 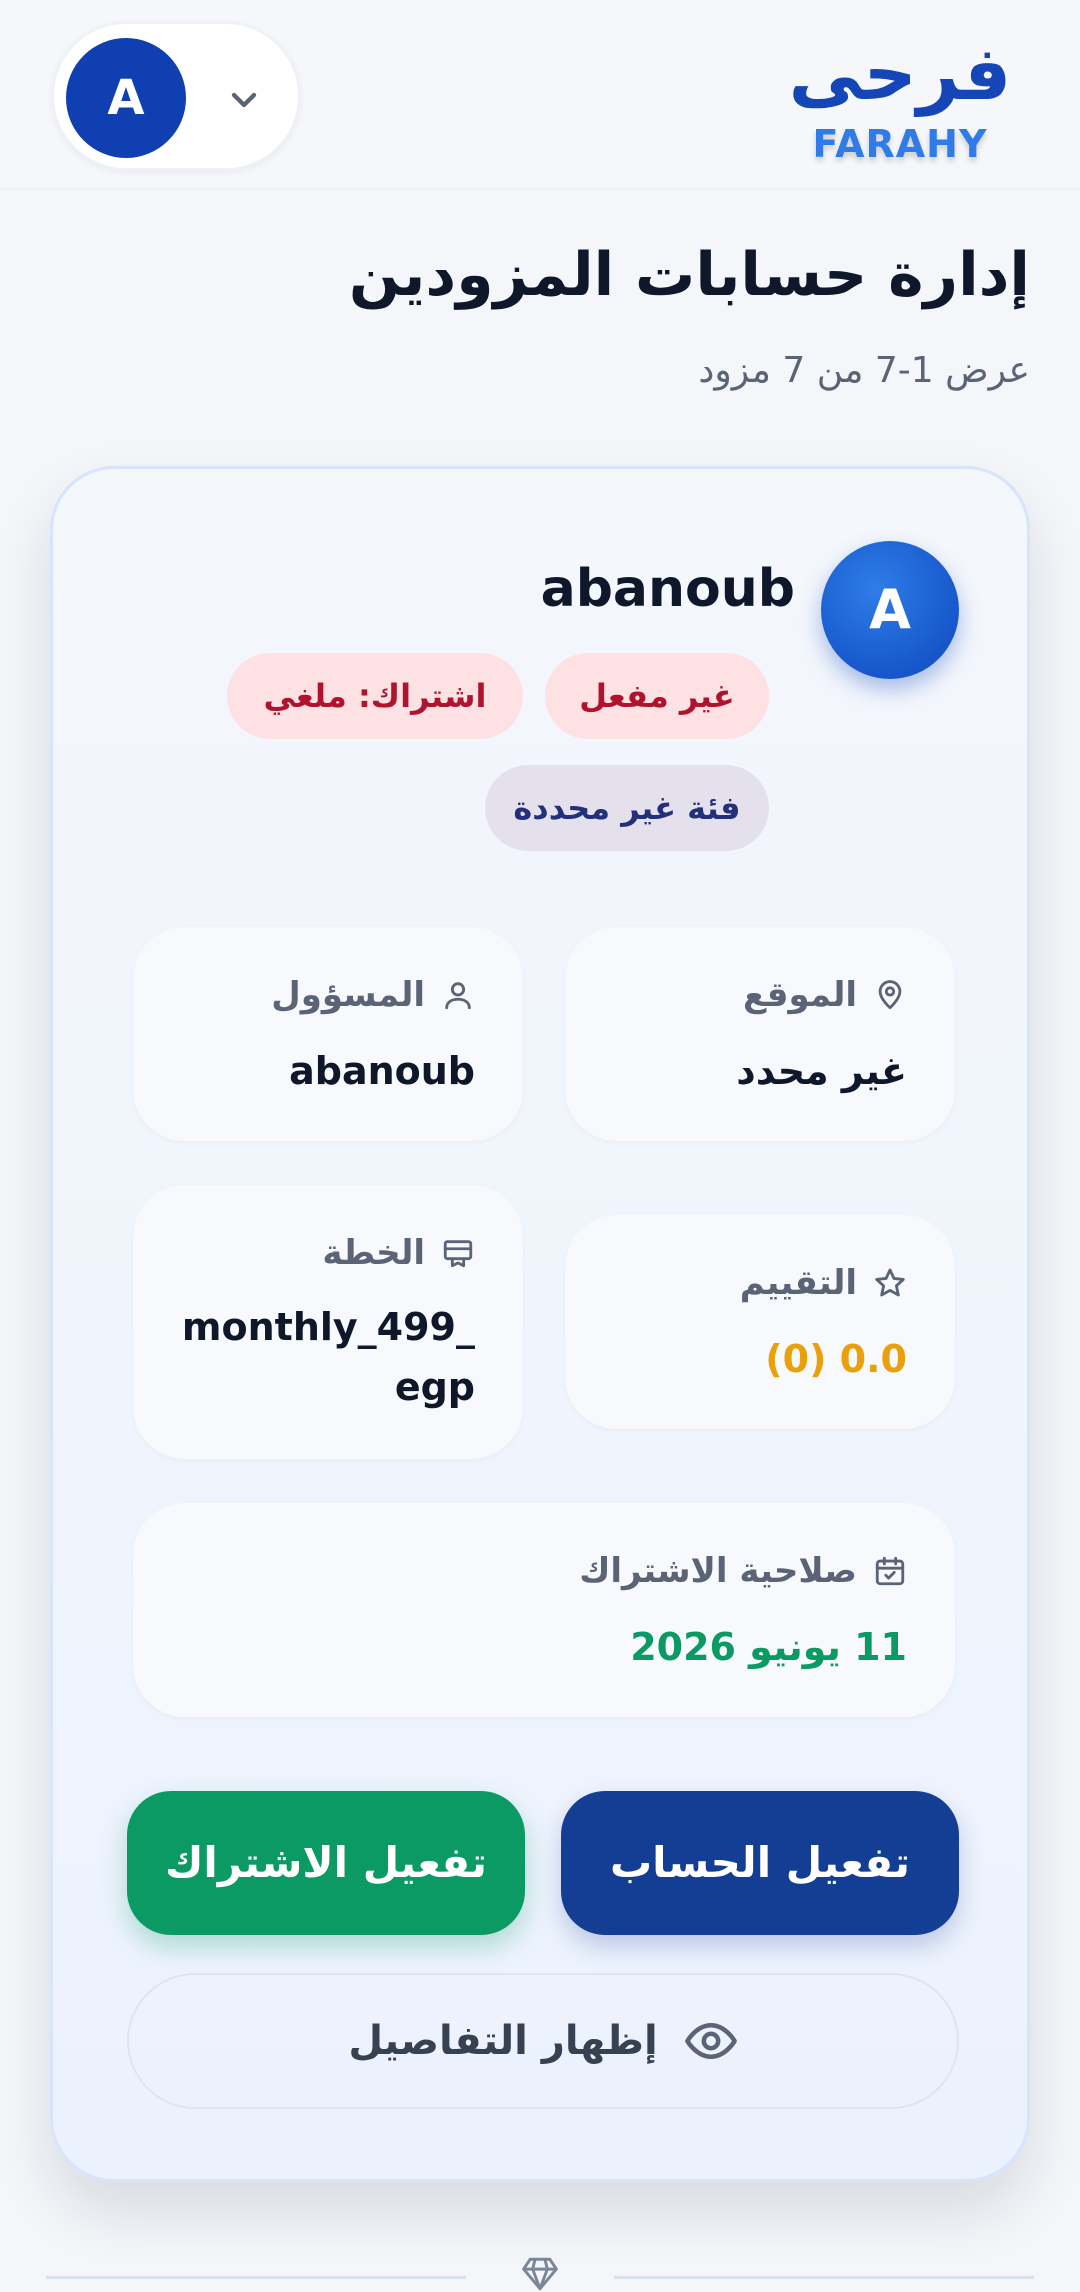 I want to click on plan-value-line-2: egp, so click(x=434, y=1387).